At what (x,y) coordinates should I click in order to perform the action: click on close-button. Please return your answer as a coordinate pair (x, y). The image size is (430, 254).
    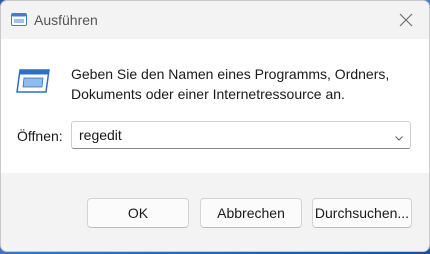
    Looking at the image, I should click on (406, 20).